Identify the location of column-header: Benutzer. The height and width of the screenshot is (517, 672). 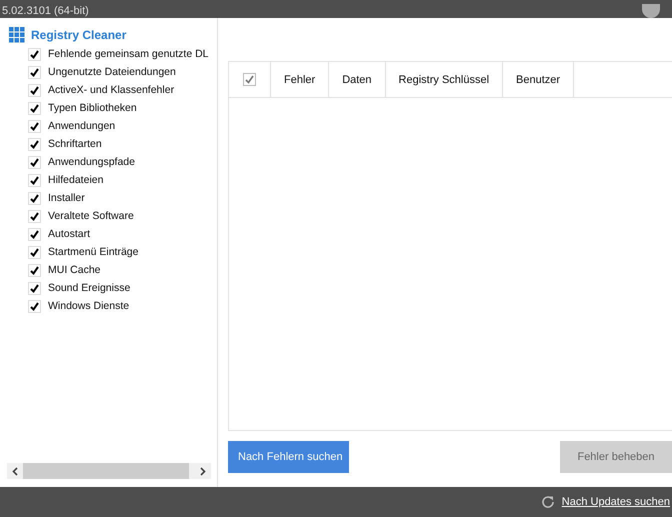
(538, 79).